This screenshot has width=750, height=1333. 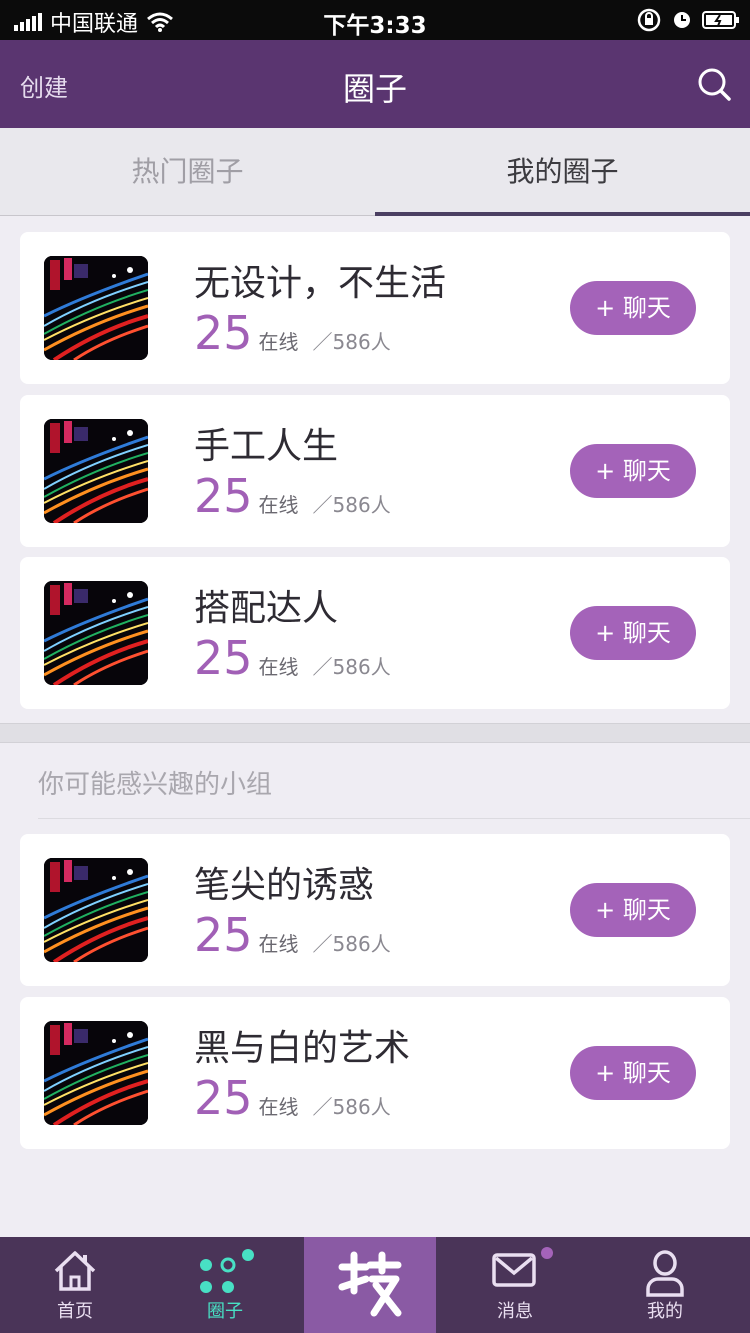 I want to click on tabbar-center-button, so click(x=370, y=1285).